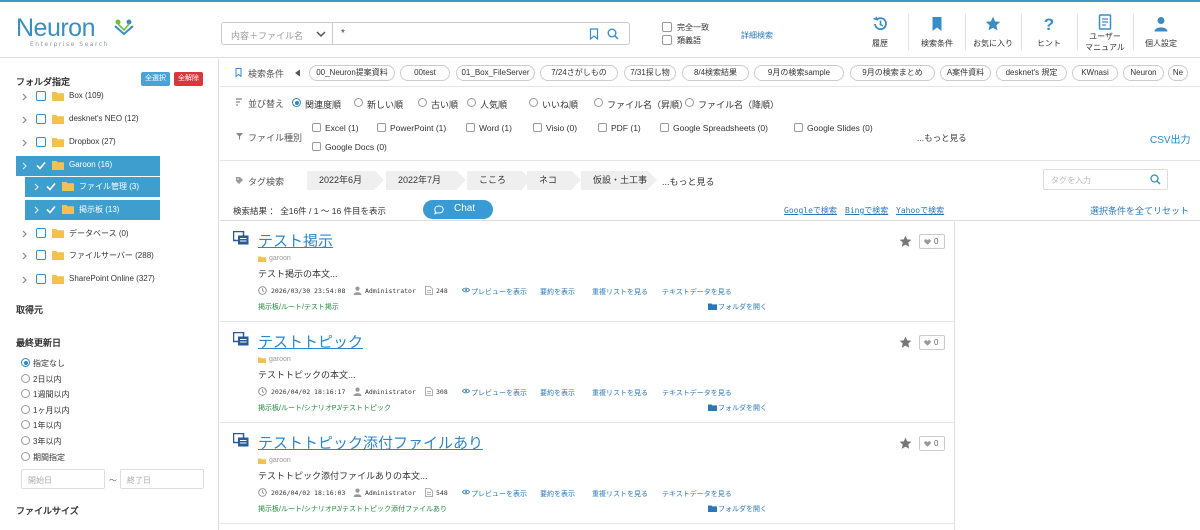 The width and height of the screenshot is (1200, 530). I want to click on folder-tree-item: Garoon (16), so click(88, 166).